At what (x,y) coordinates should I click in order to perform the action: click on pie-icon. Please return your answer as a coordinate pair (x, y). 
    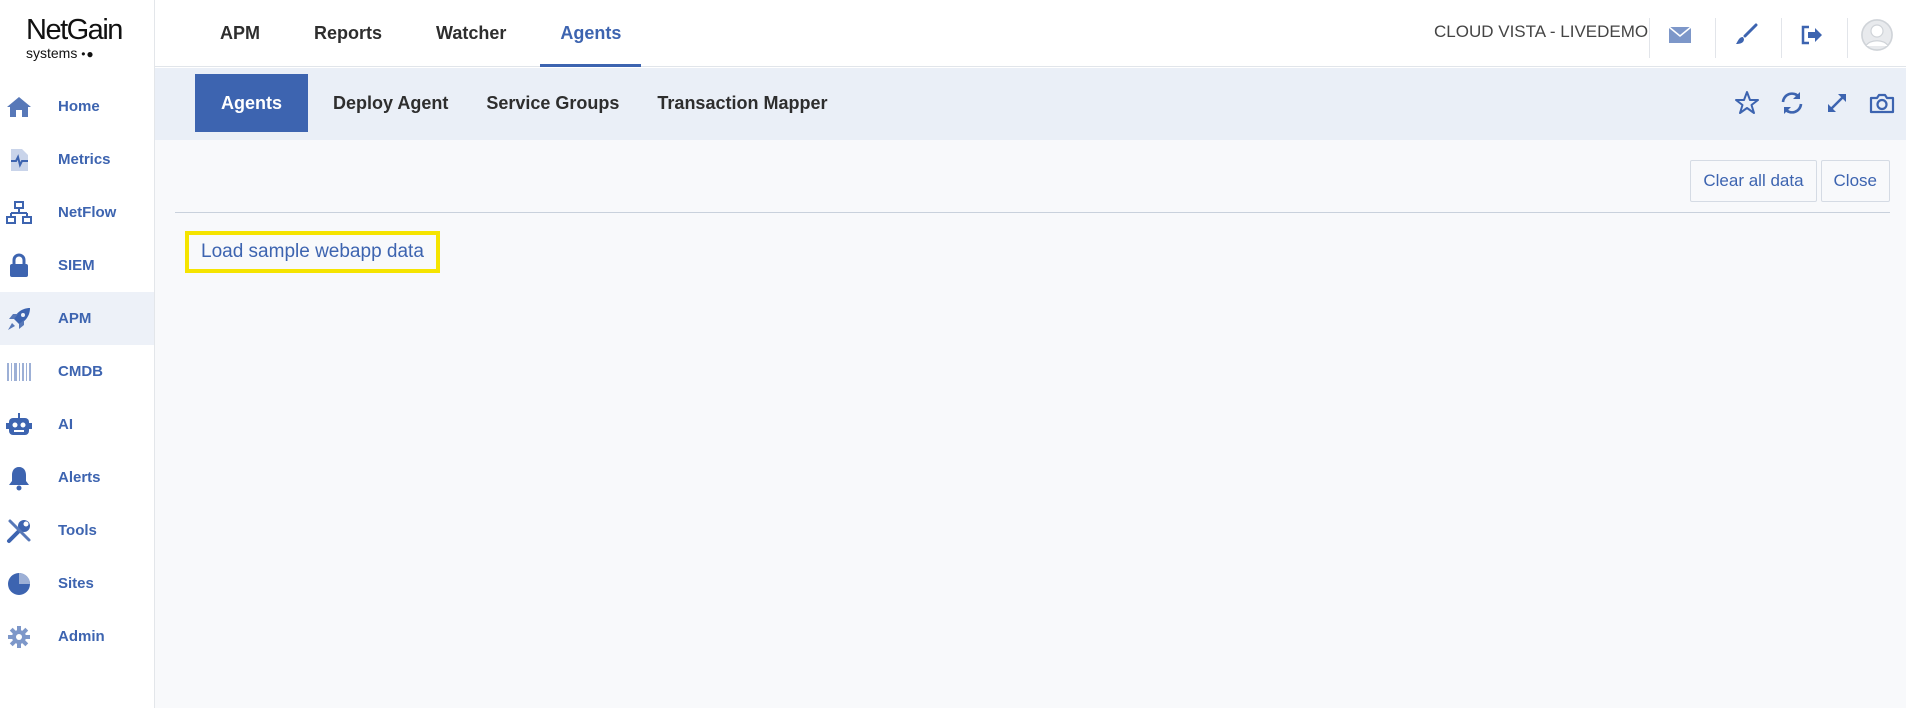
    Looking at the image, I should click on (19, 584).